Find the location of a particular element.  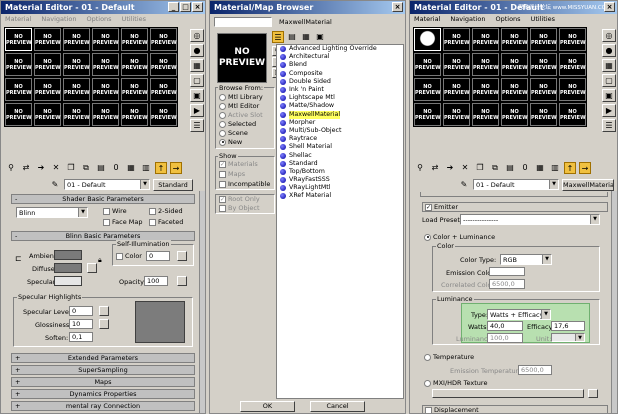

sample-slot is located at coordinates (427, 39).